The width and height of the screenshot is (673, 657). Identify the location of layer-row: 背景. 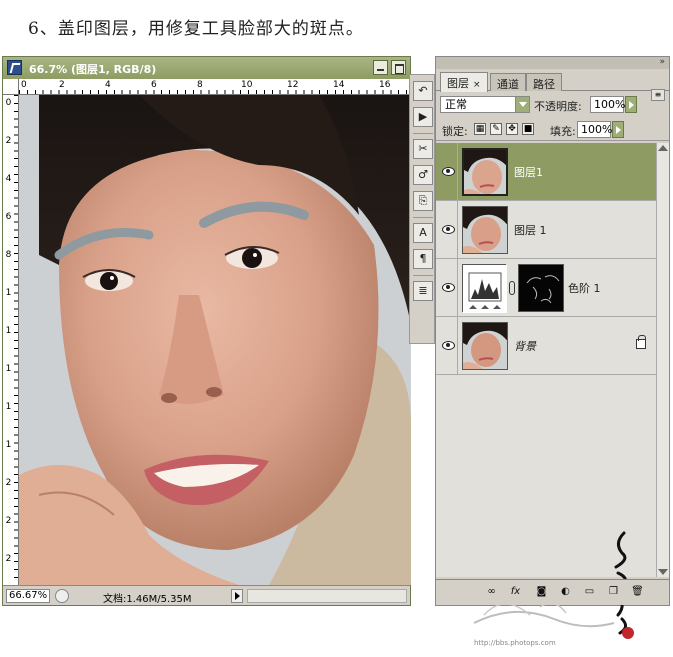
(546, 346).